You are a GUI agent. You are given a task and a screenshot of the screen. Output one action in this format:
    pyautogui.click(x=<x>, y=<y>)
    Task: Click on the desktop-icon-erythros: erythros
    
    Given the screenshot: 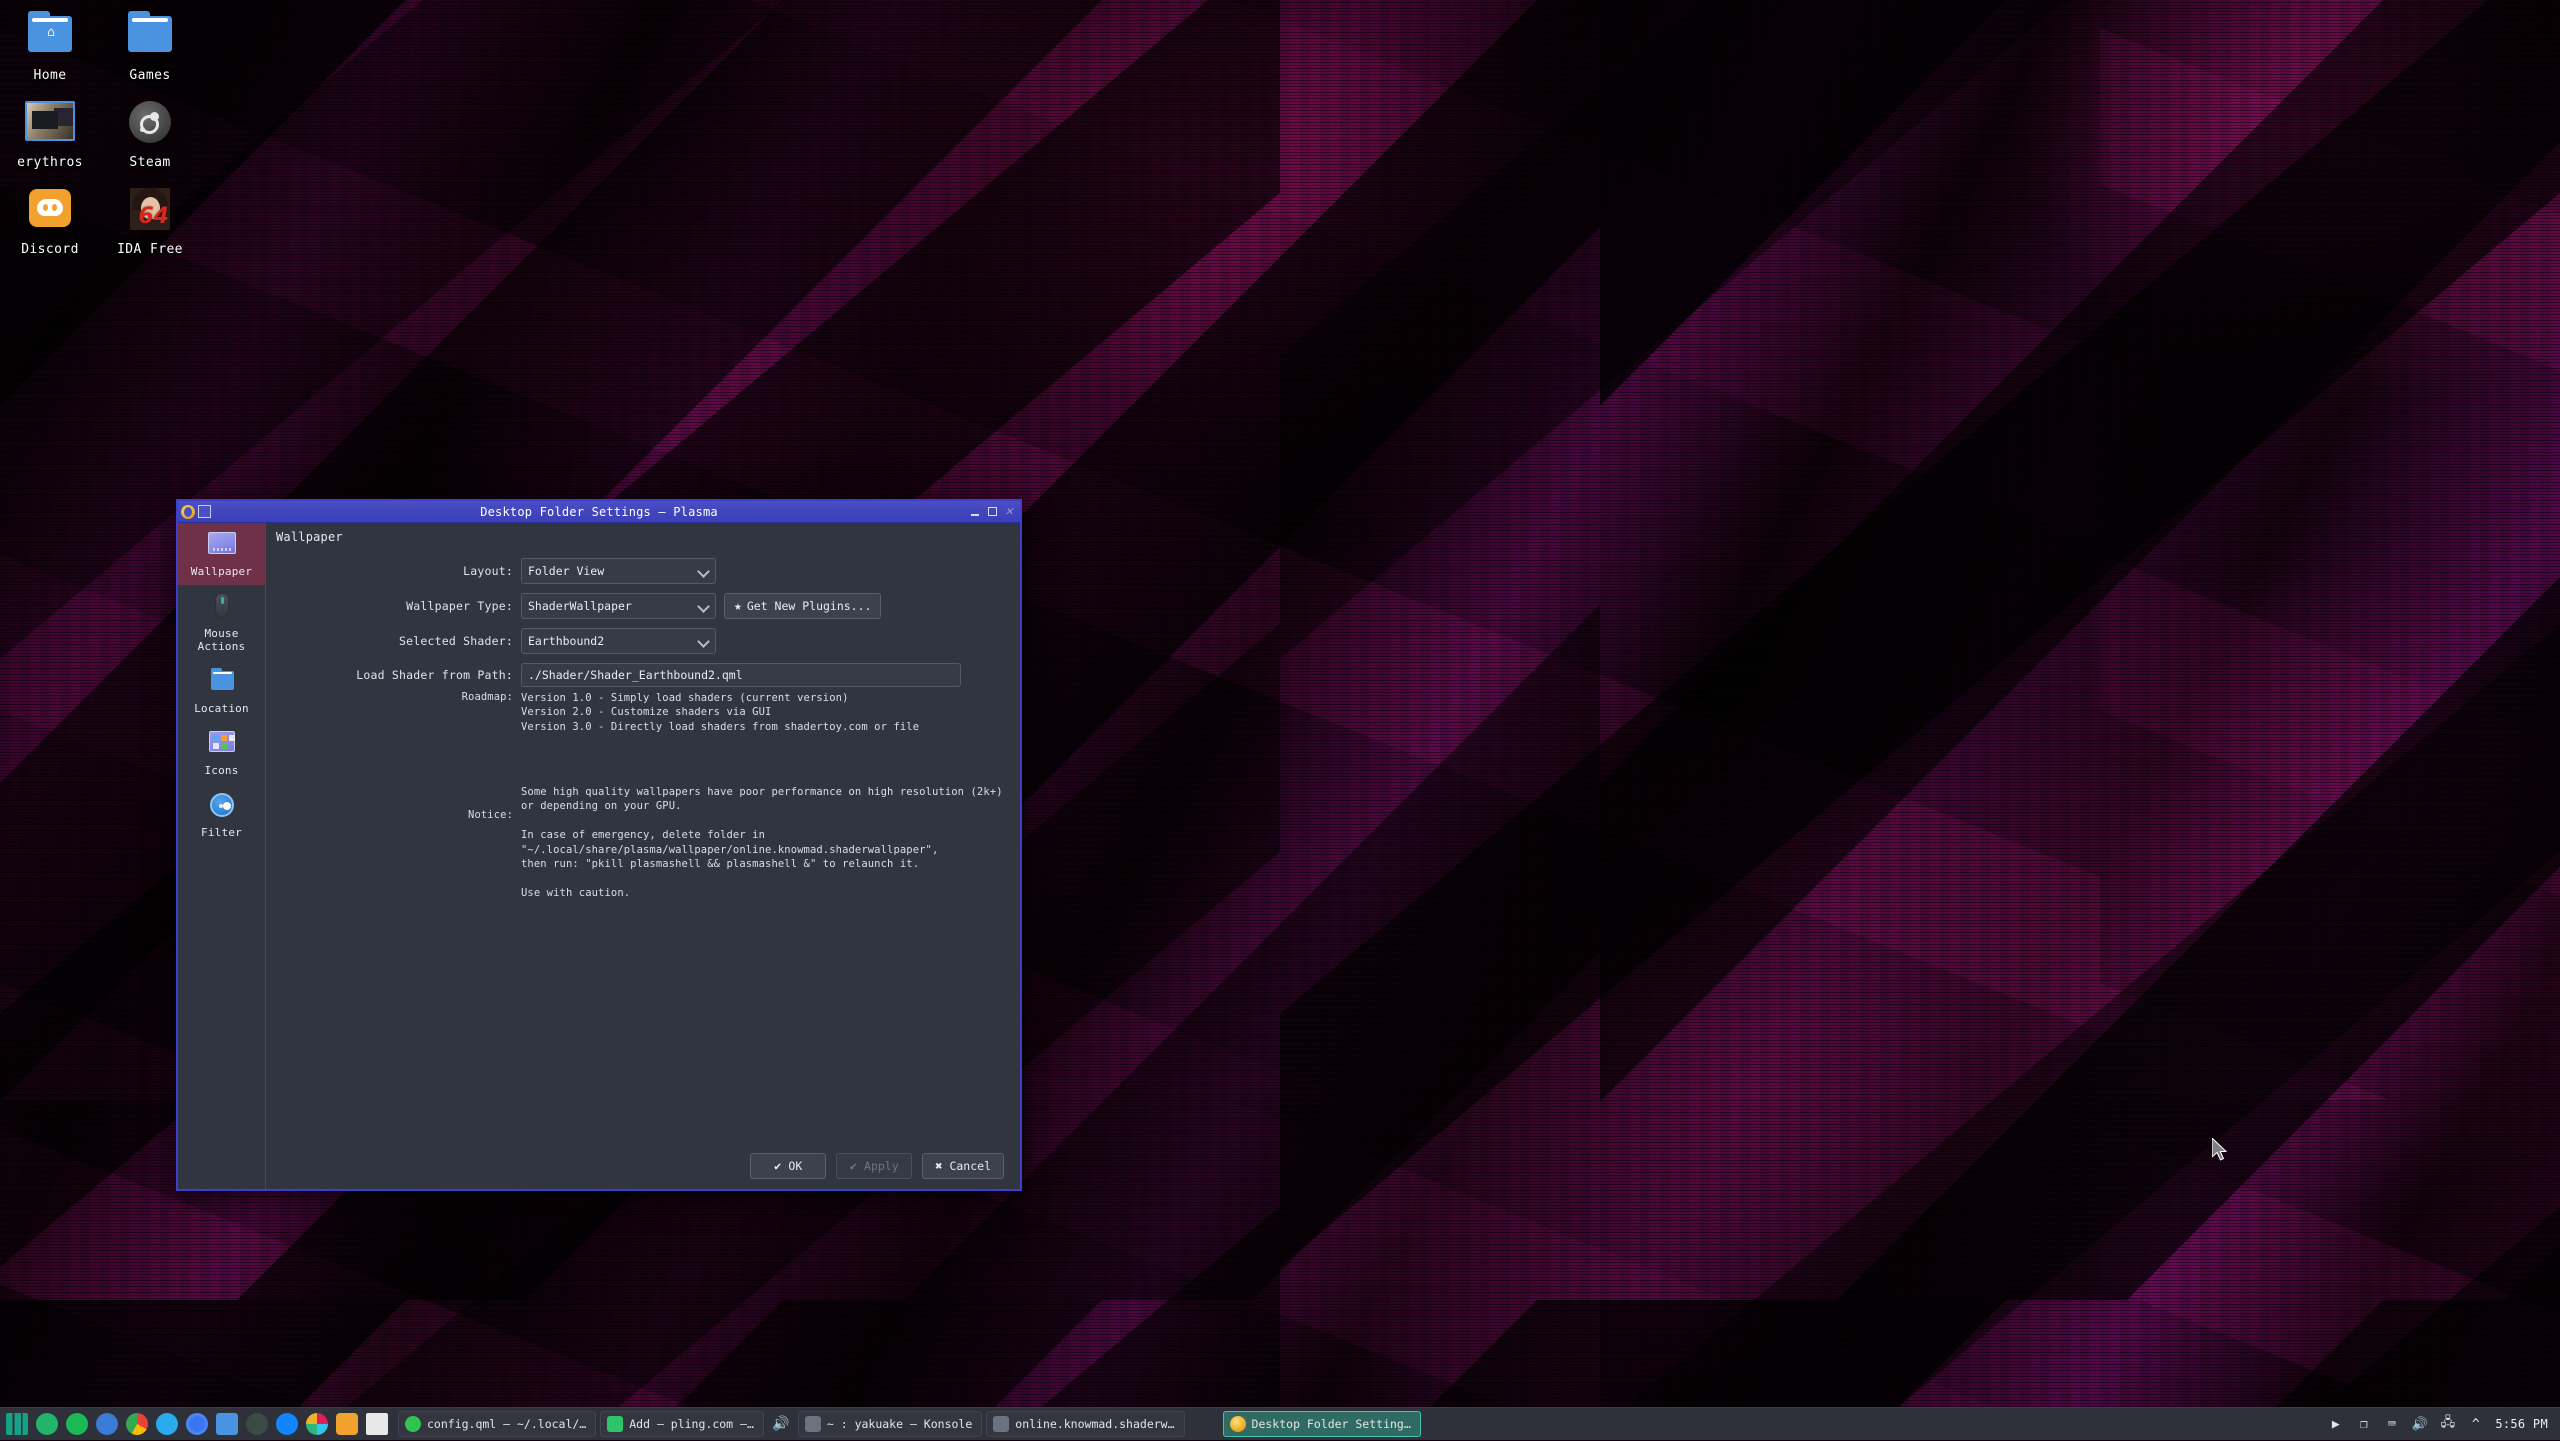 What is the action you would take?
    pyautogui.click(x=50, y=136)
    